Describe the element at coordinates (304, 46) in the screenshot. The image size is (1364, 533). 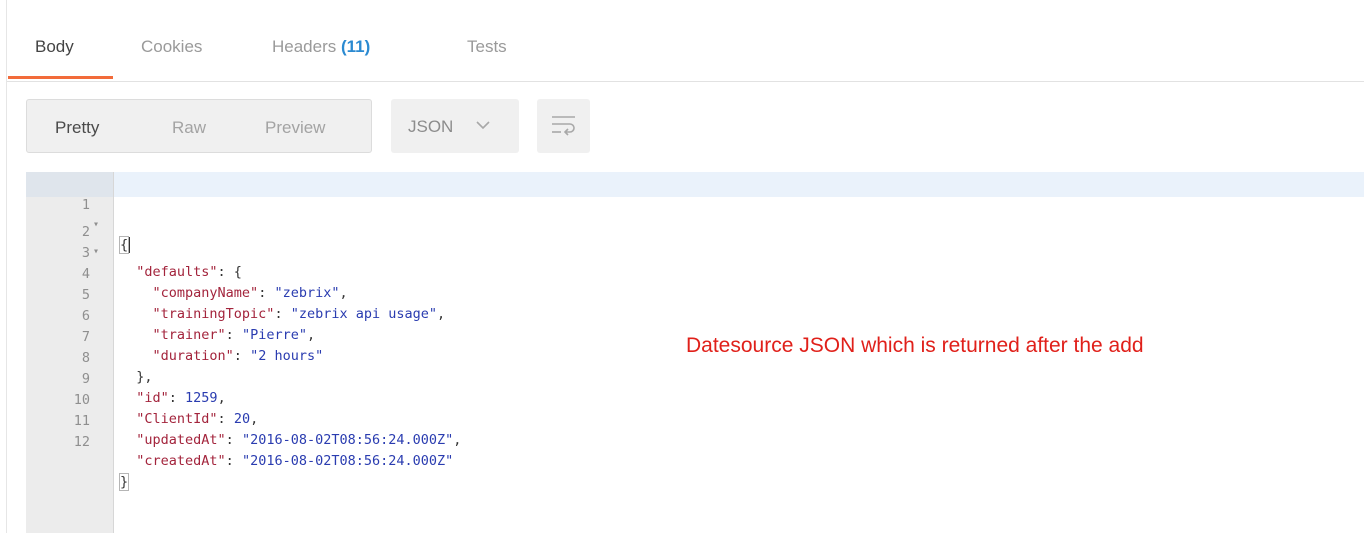
I see `tab-headers-label: Headers` at that location.